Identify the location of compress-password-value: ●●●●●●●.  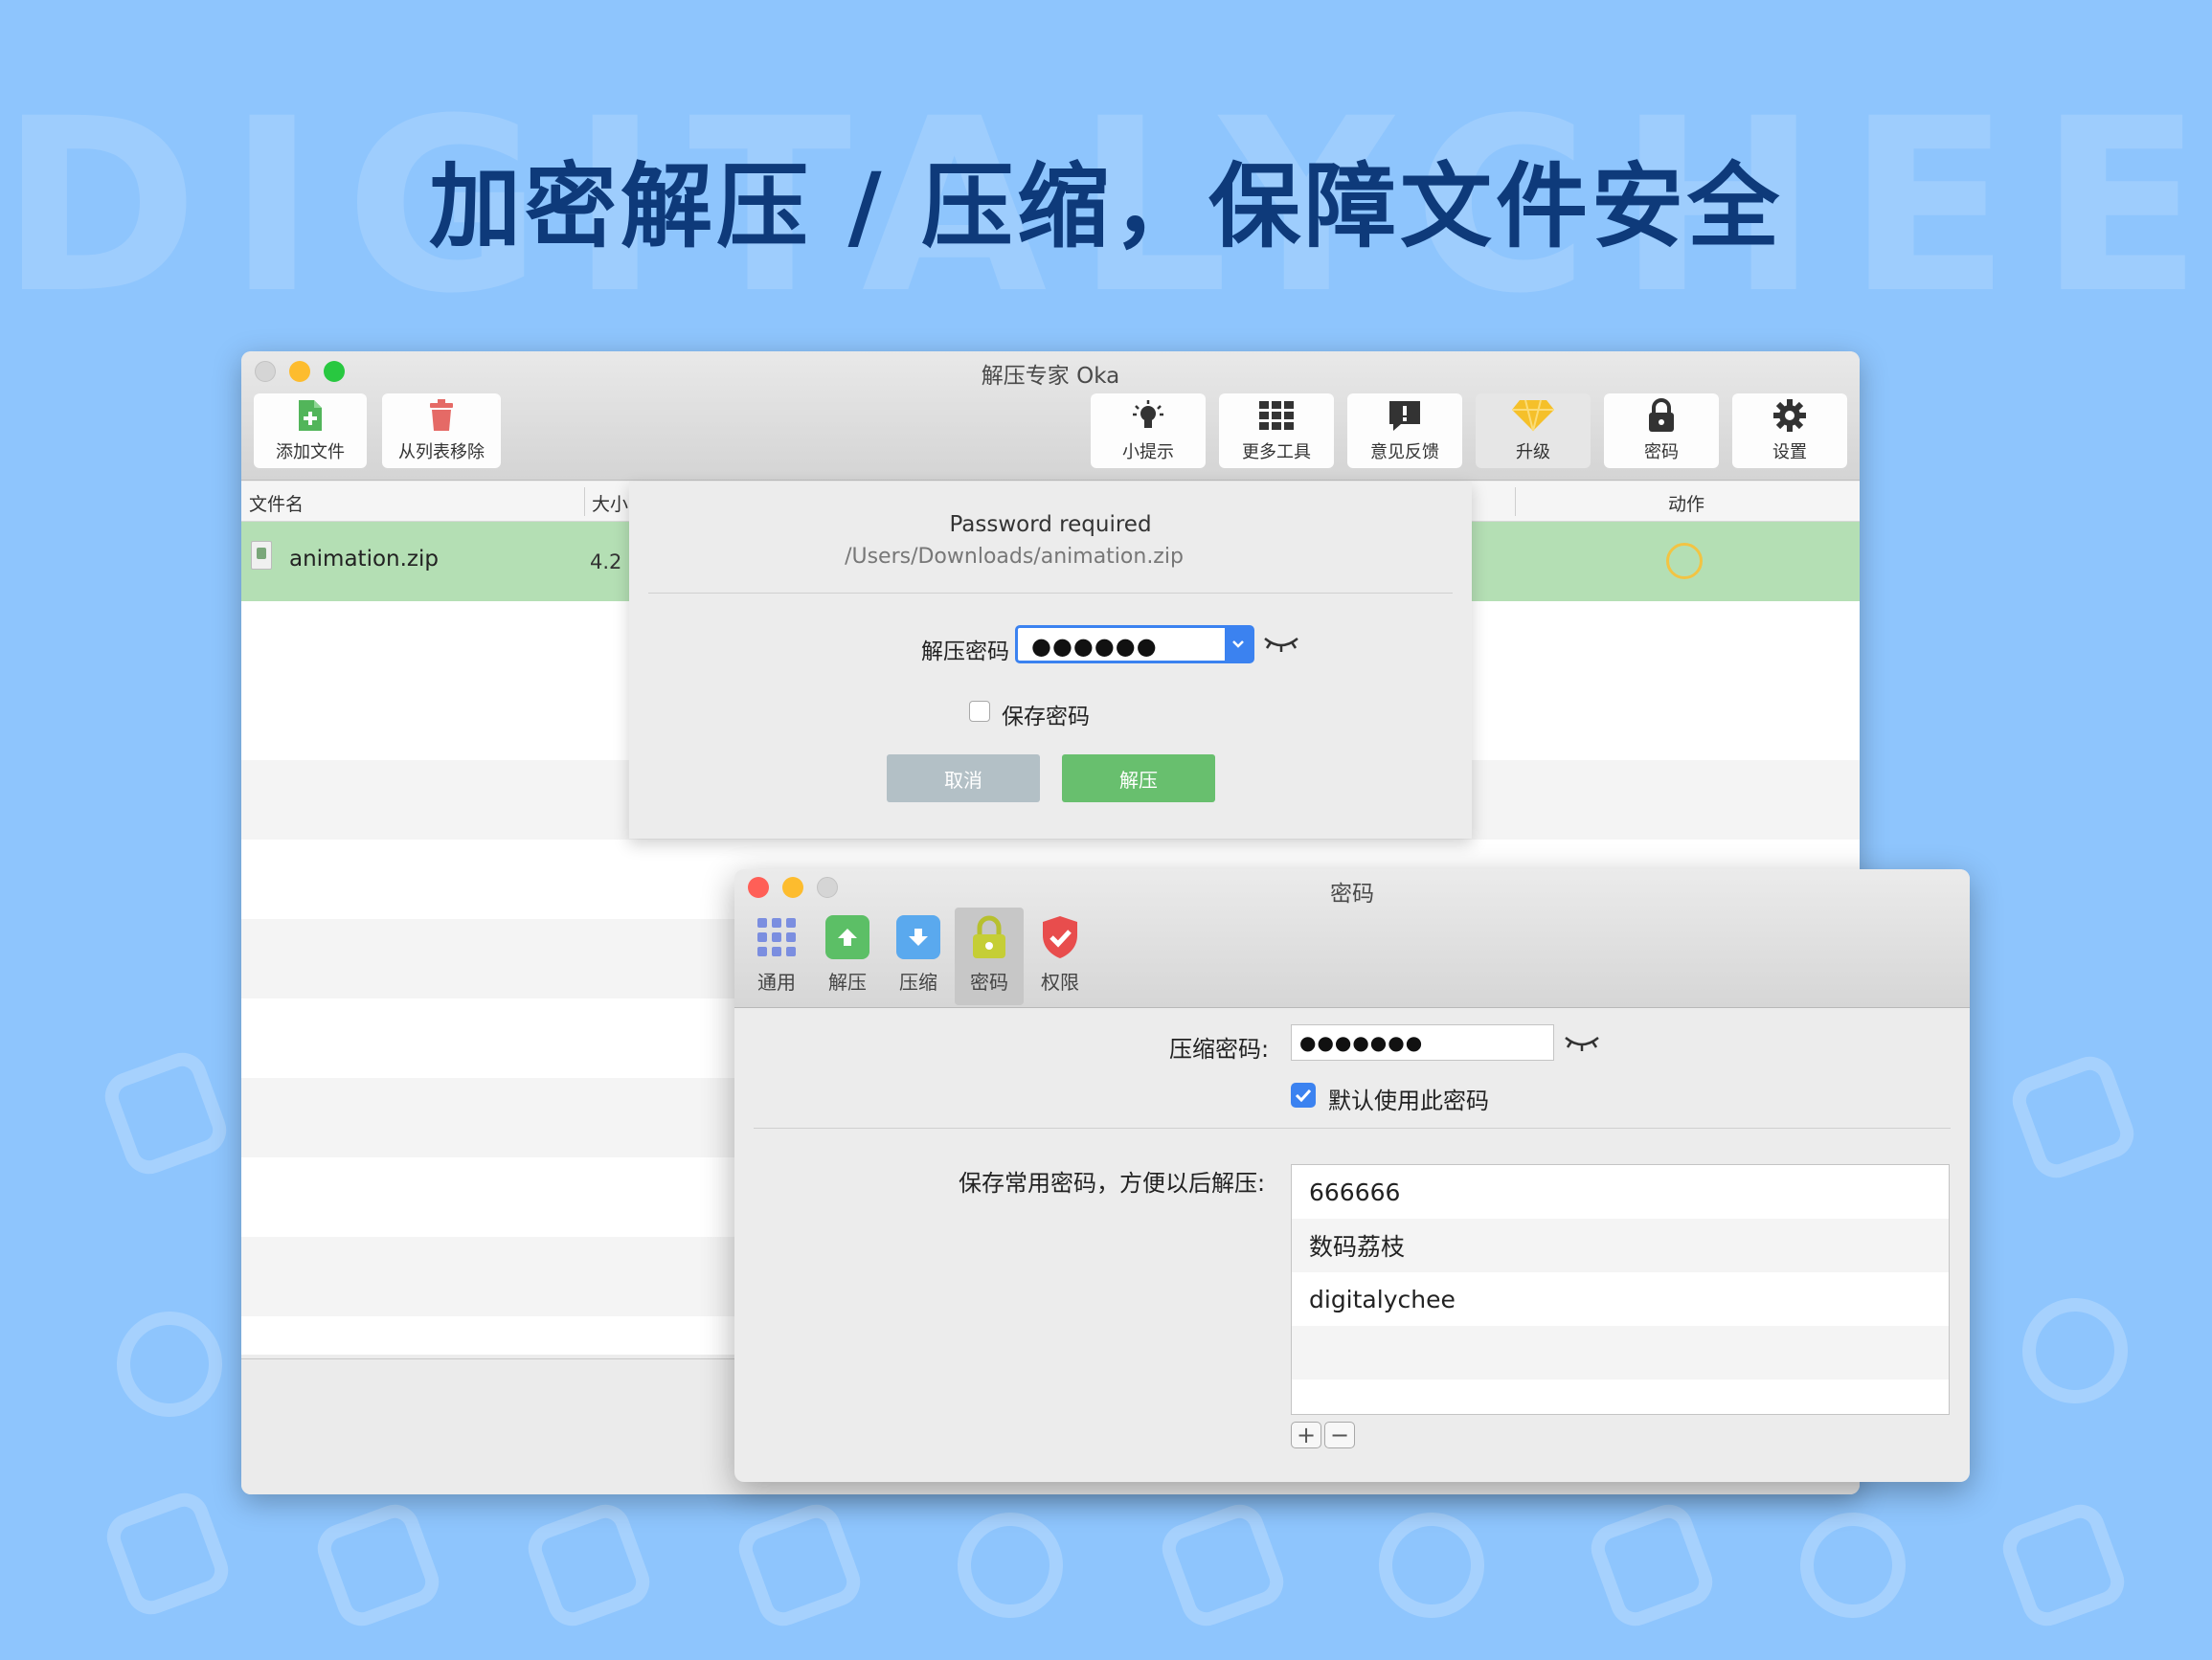
(1361, 1042).